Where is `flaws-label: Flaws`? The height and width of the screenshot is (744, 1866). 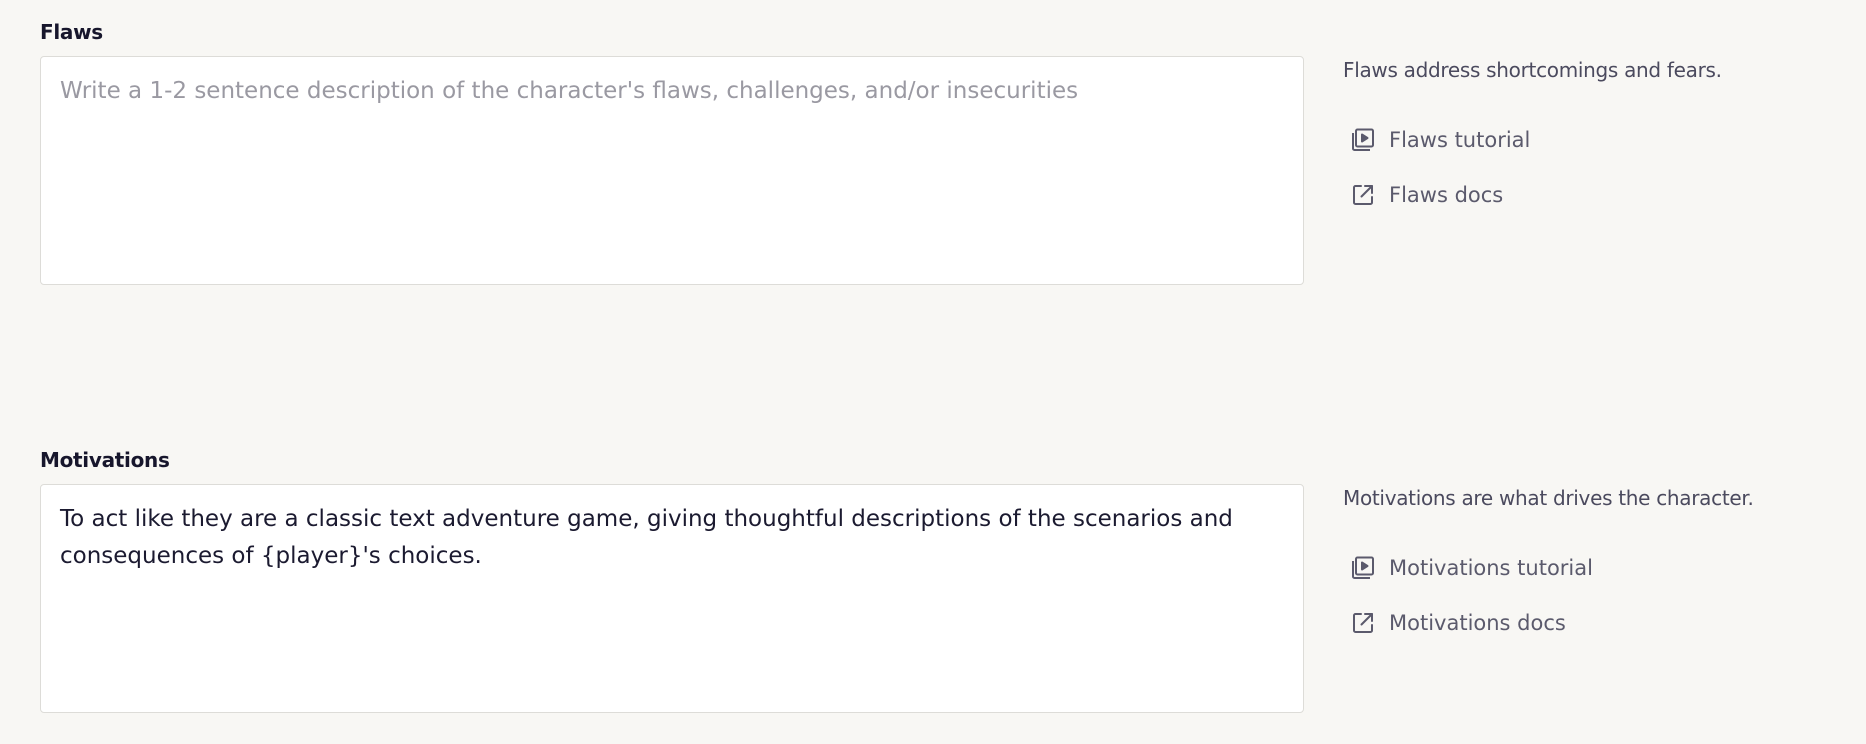
flaws-label: Flaws is located at coordinates (71, 32).